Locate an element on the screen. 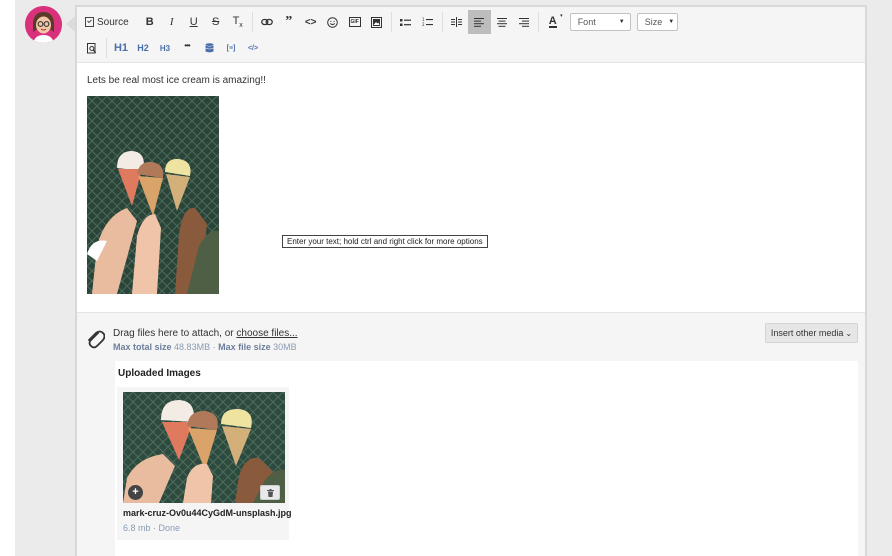  clear-format-sub: x is located at coordinates (241, 26).